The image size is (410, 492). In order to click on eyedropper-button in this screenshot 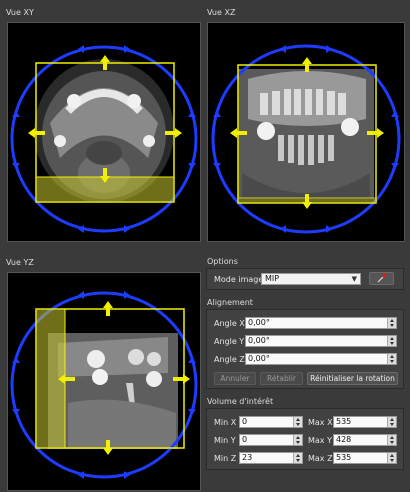, I will do `click(381, 278)`.